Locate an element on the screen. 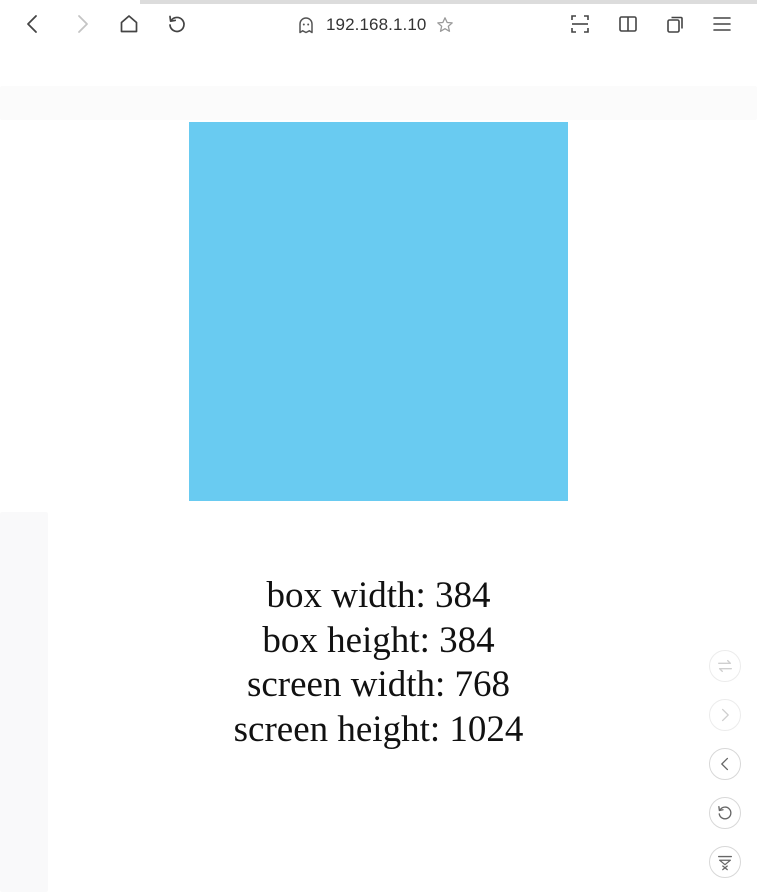  book-icon is located at coordinates (628, 24).